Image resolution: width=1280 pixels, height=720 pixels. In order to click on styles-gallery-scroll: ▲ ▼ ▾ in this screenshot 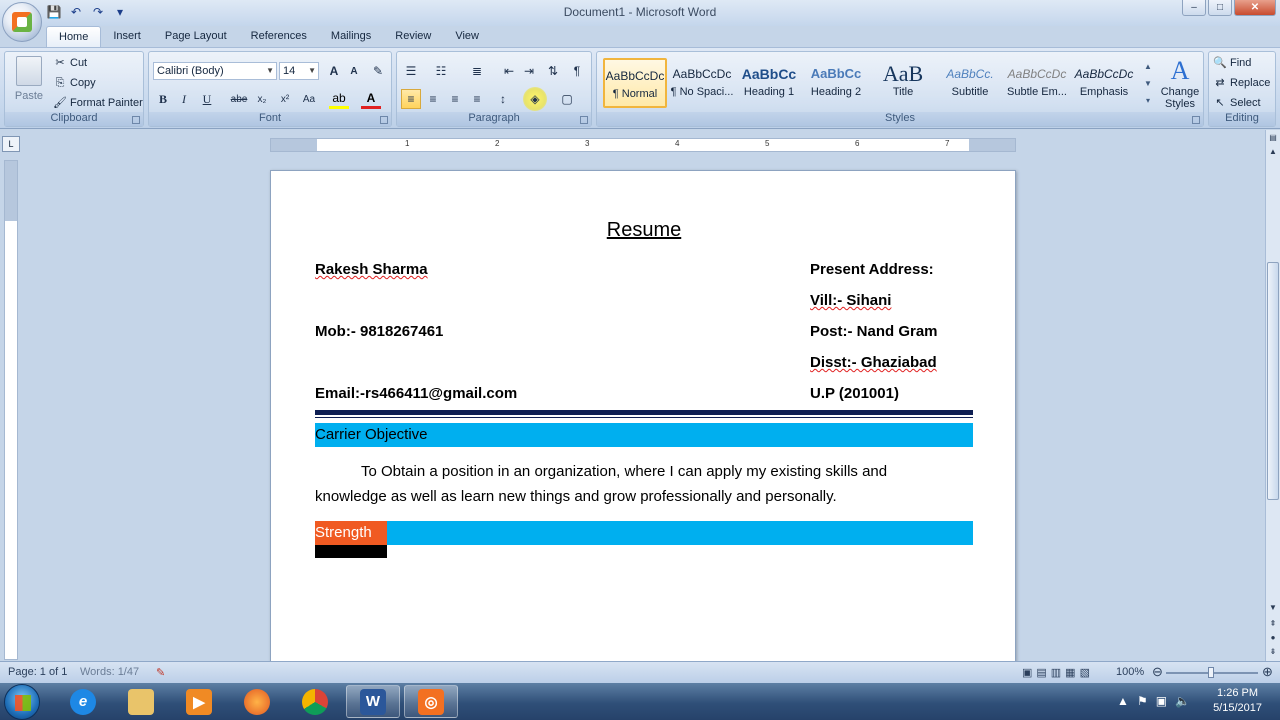, I will do `click(1148, 84)`.